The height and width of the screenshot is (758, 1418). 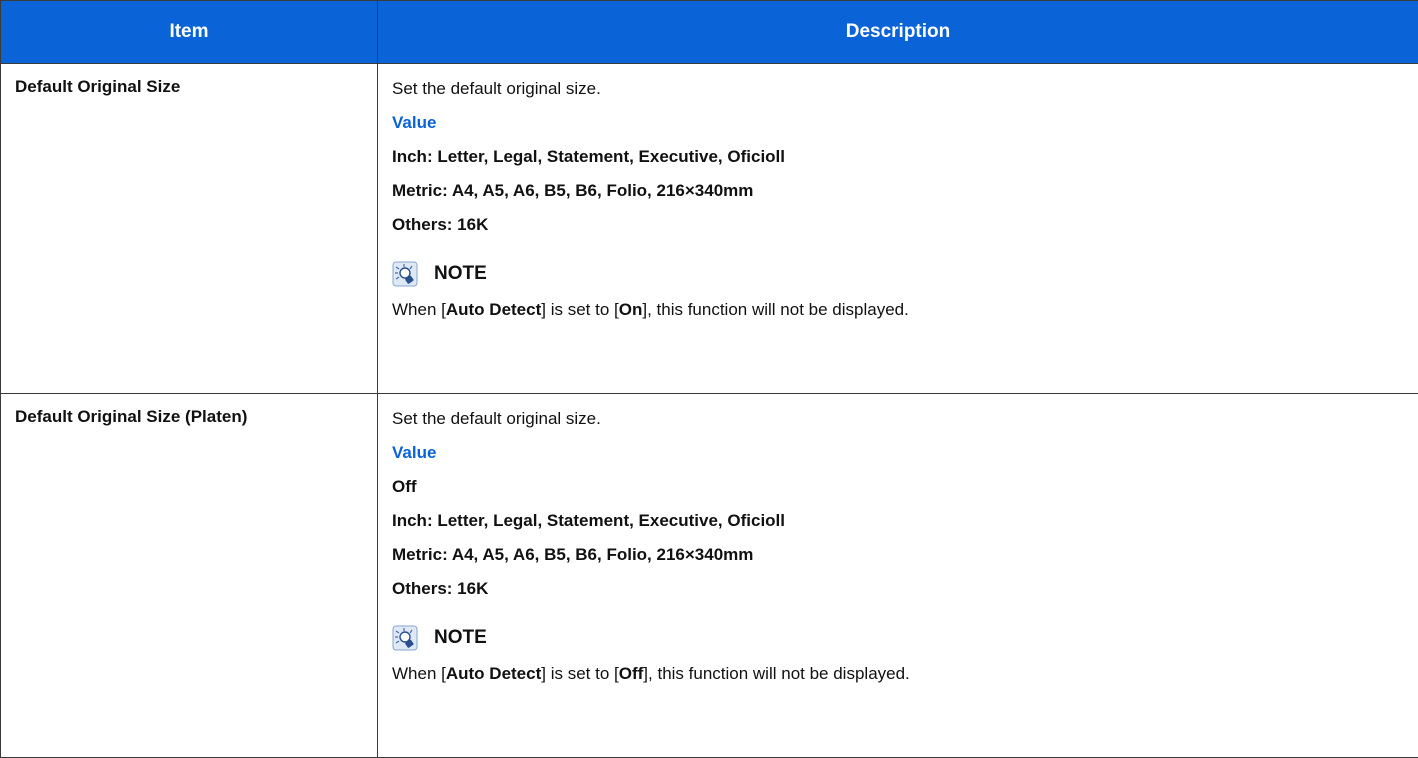 I want to click on header-item: Item, so click(x=189, y=32).